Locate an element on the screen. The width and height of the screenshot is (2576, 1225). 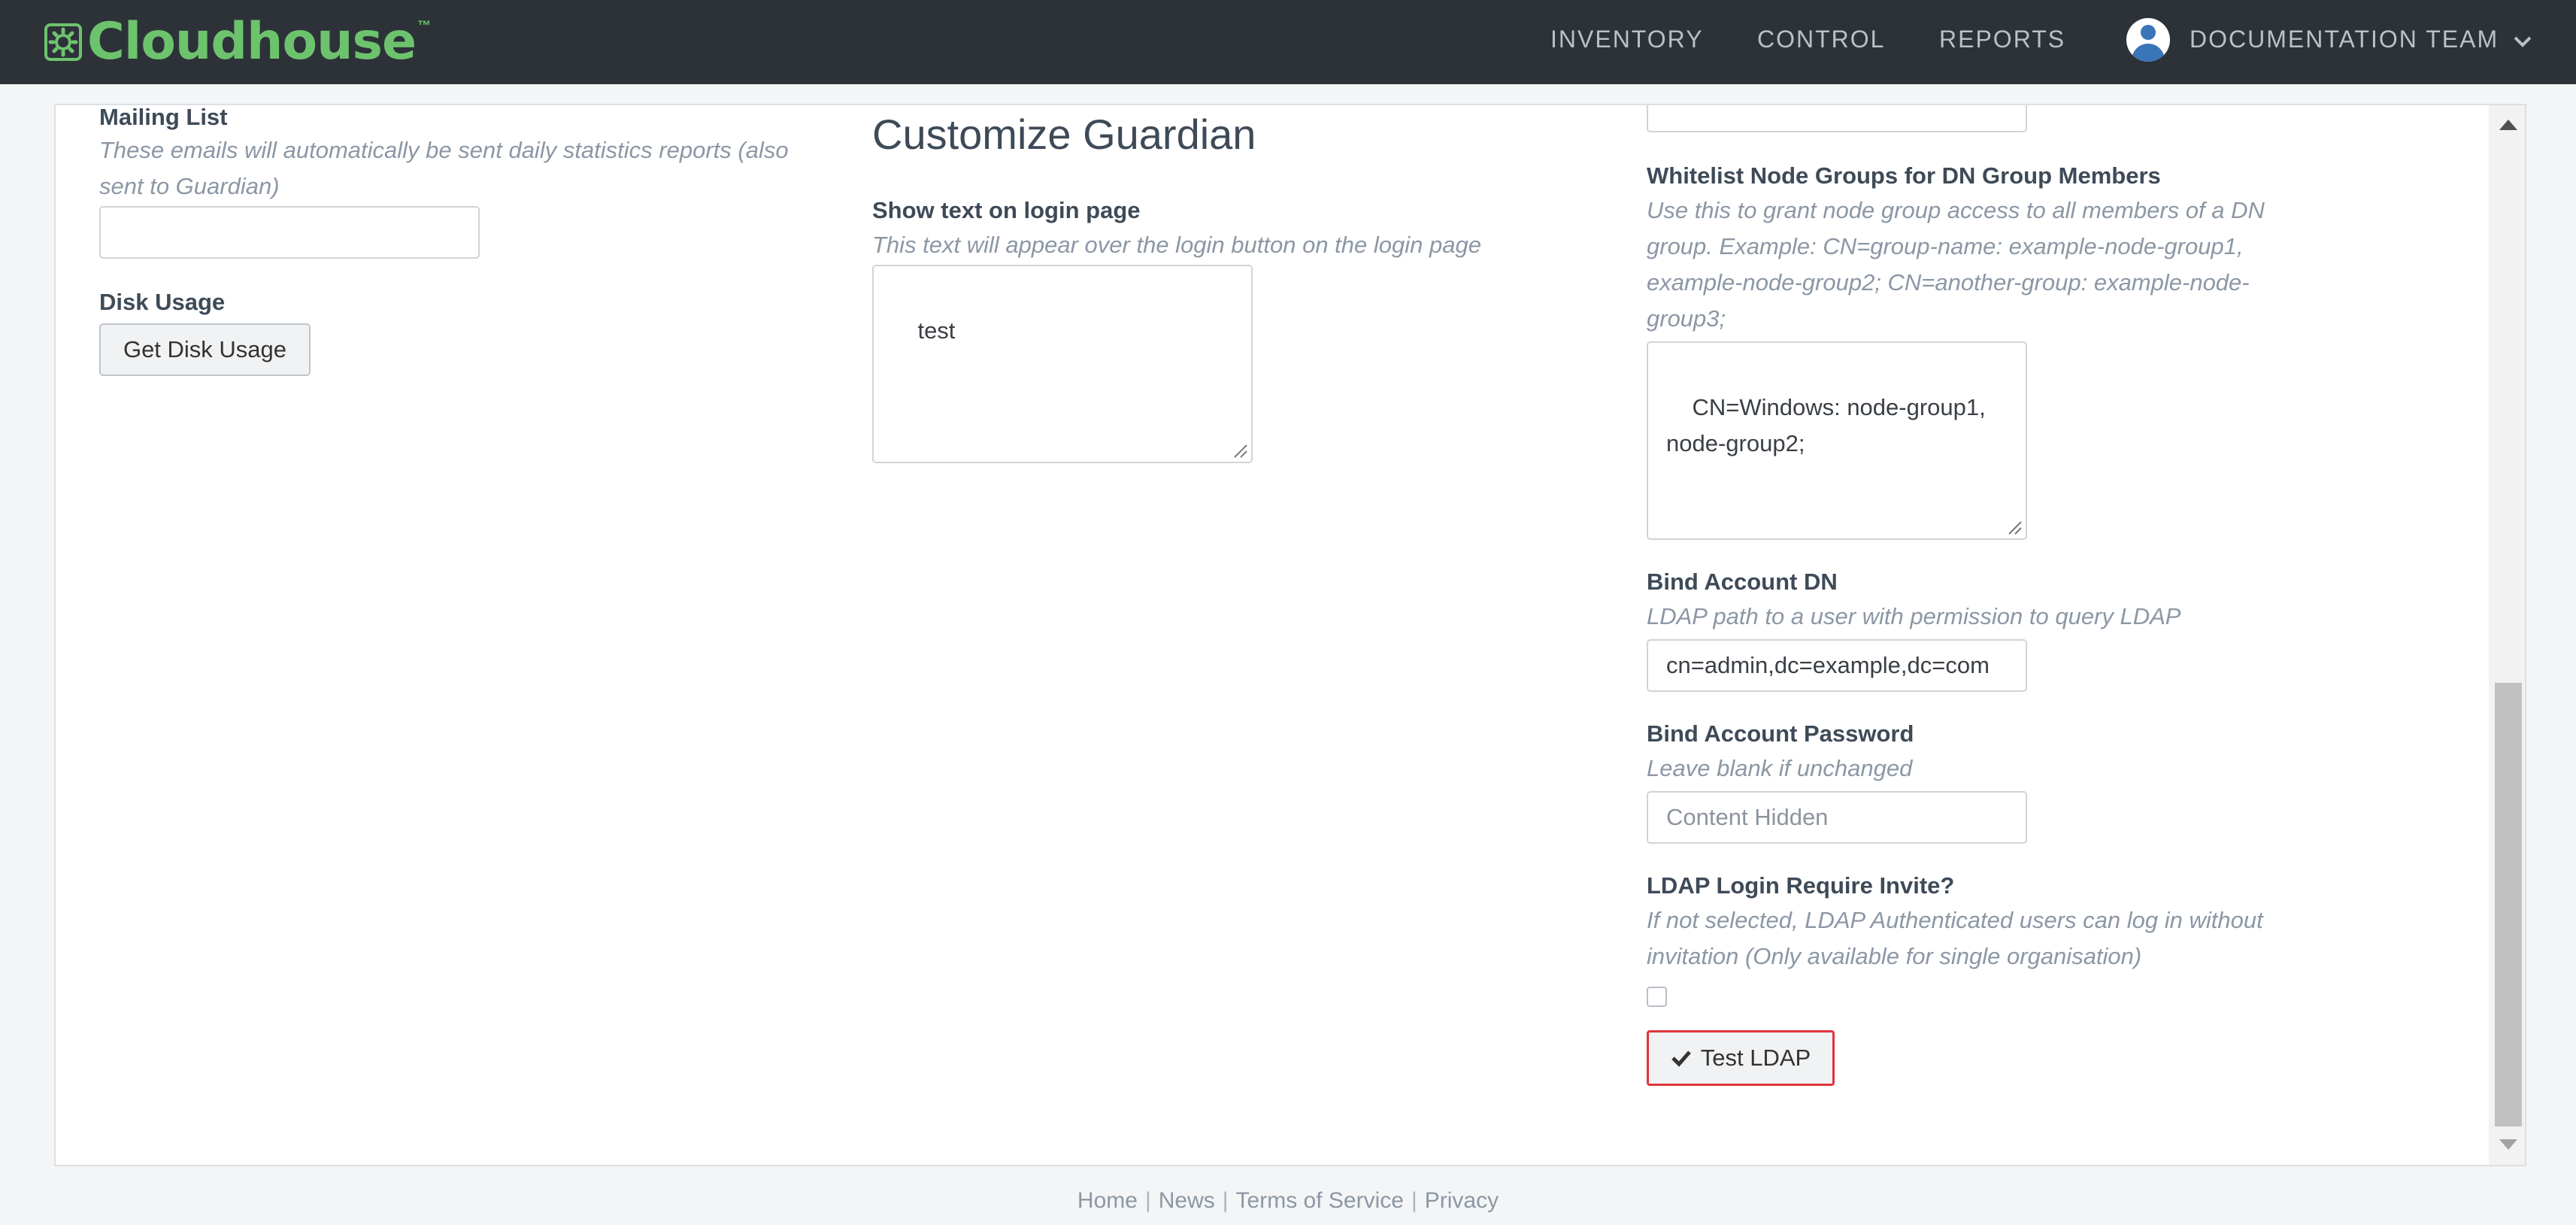
whitelist-textarea: CN=Windows: node-group1, node-group2; is located at coordinates (1837, 440).